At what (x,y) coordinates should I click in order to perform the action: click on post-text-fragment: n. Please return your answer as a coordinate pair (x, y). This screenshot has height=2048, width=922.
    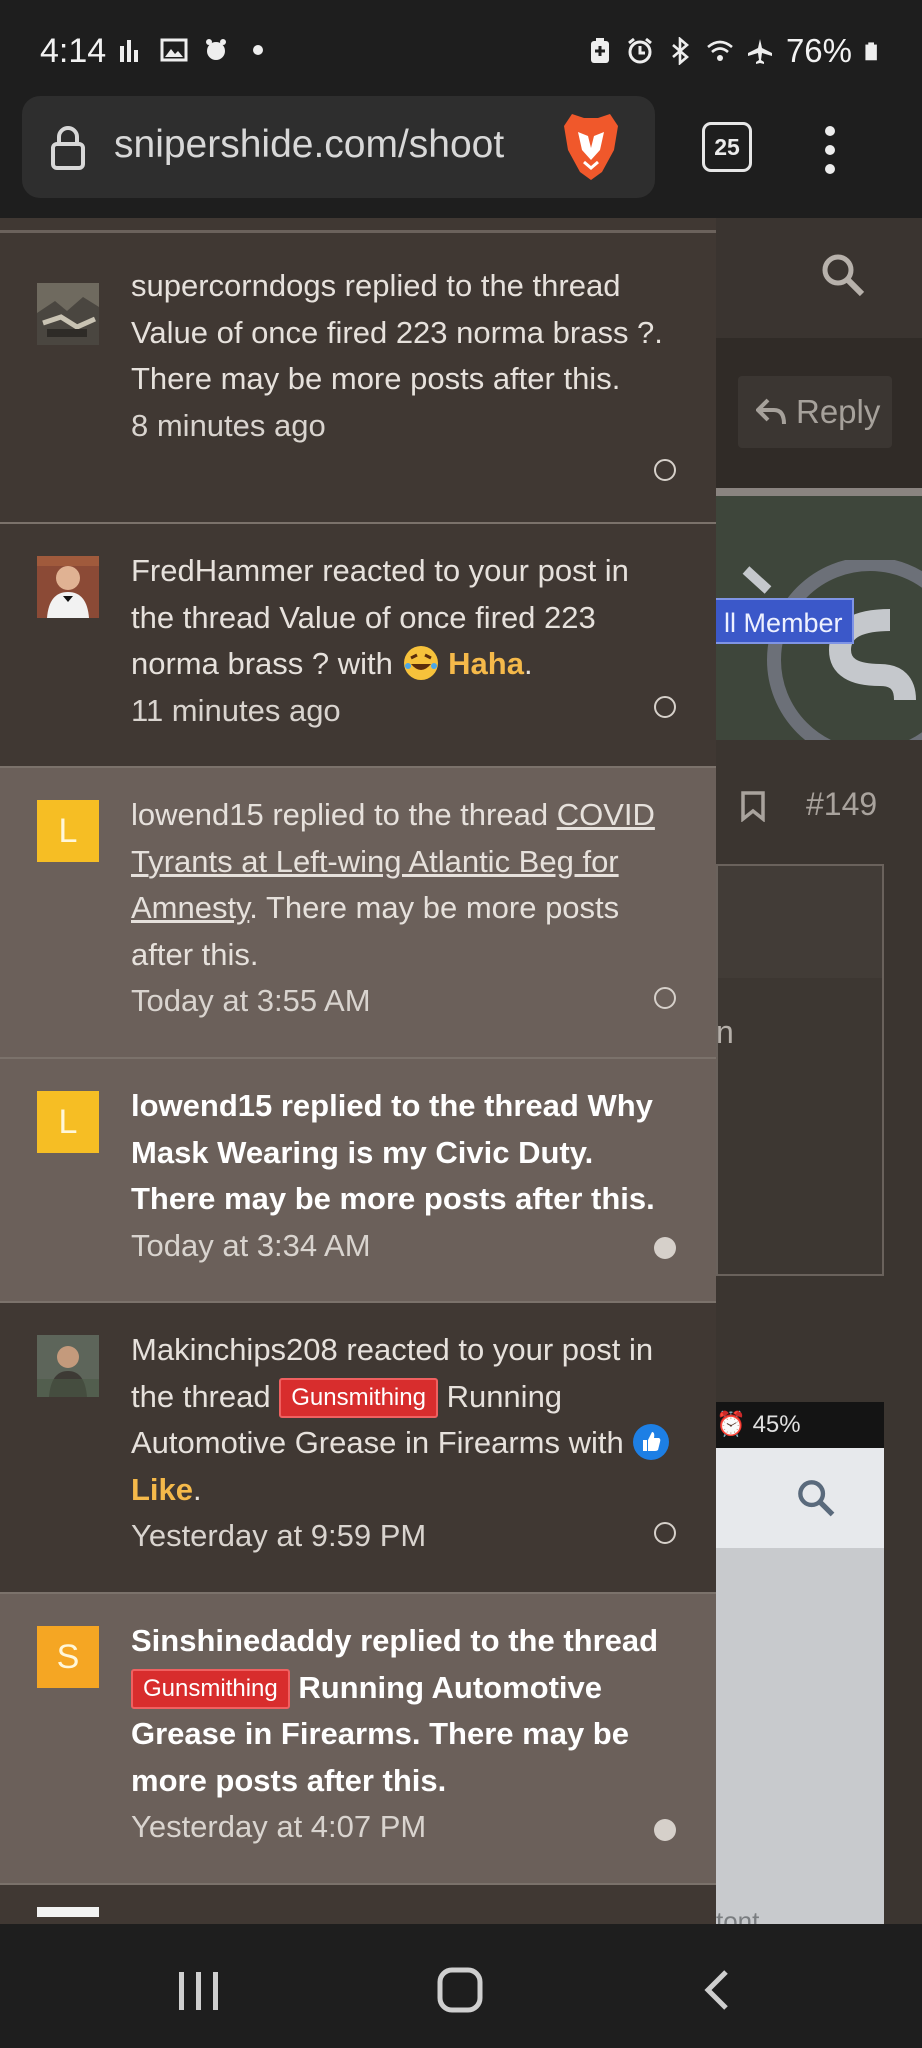
    Looking at the image, I should click on (725, 1032).